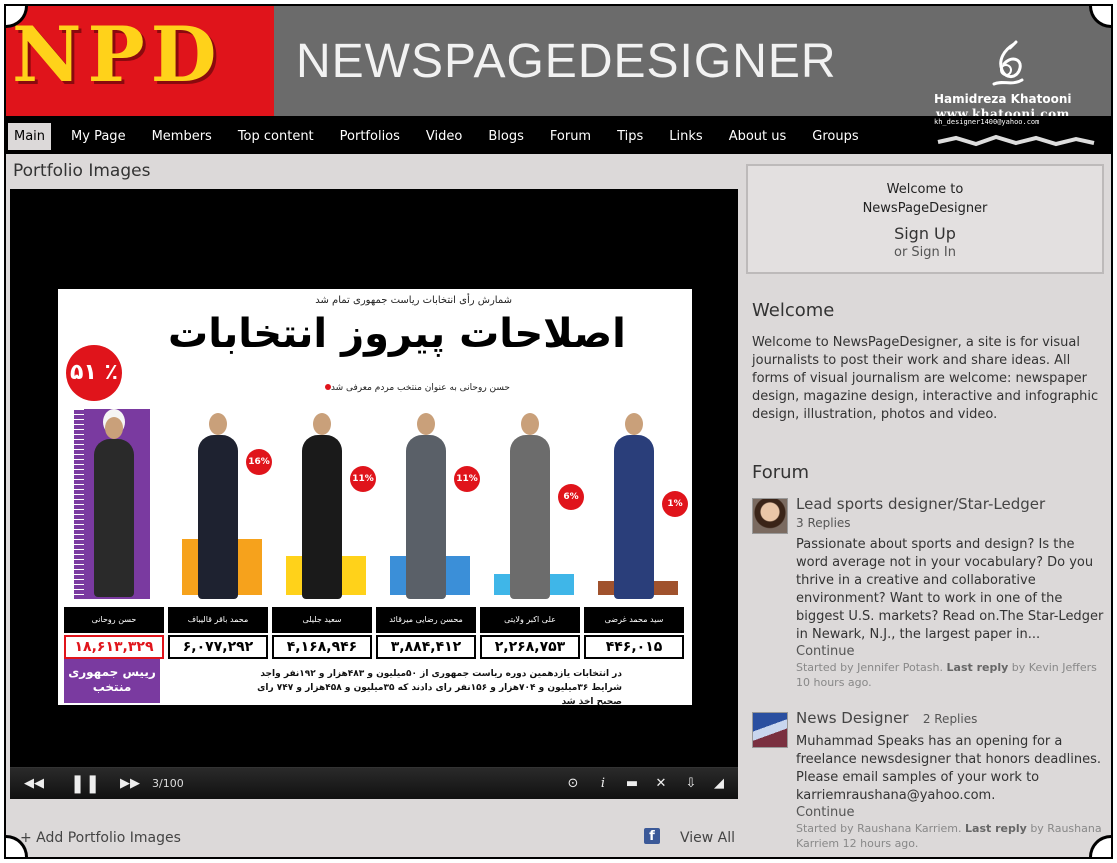 The width and height of the screenshot is (1117, 863). What do you see at coordinates (94, 373) in the screenshot?
I see `winner-percent-badge: ۵۱ ٪` at bounding box center [94, 373].